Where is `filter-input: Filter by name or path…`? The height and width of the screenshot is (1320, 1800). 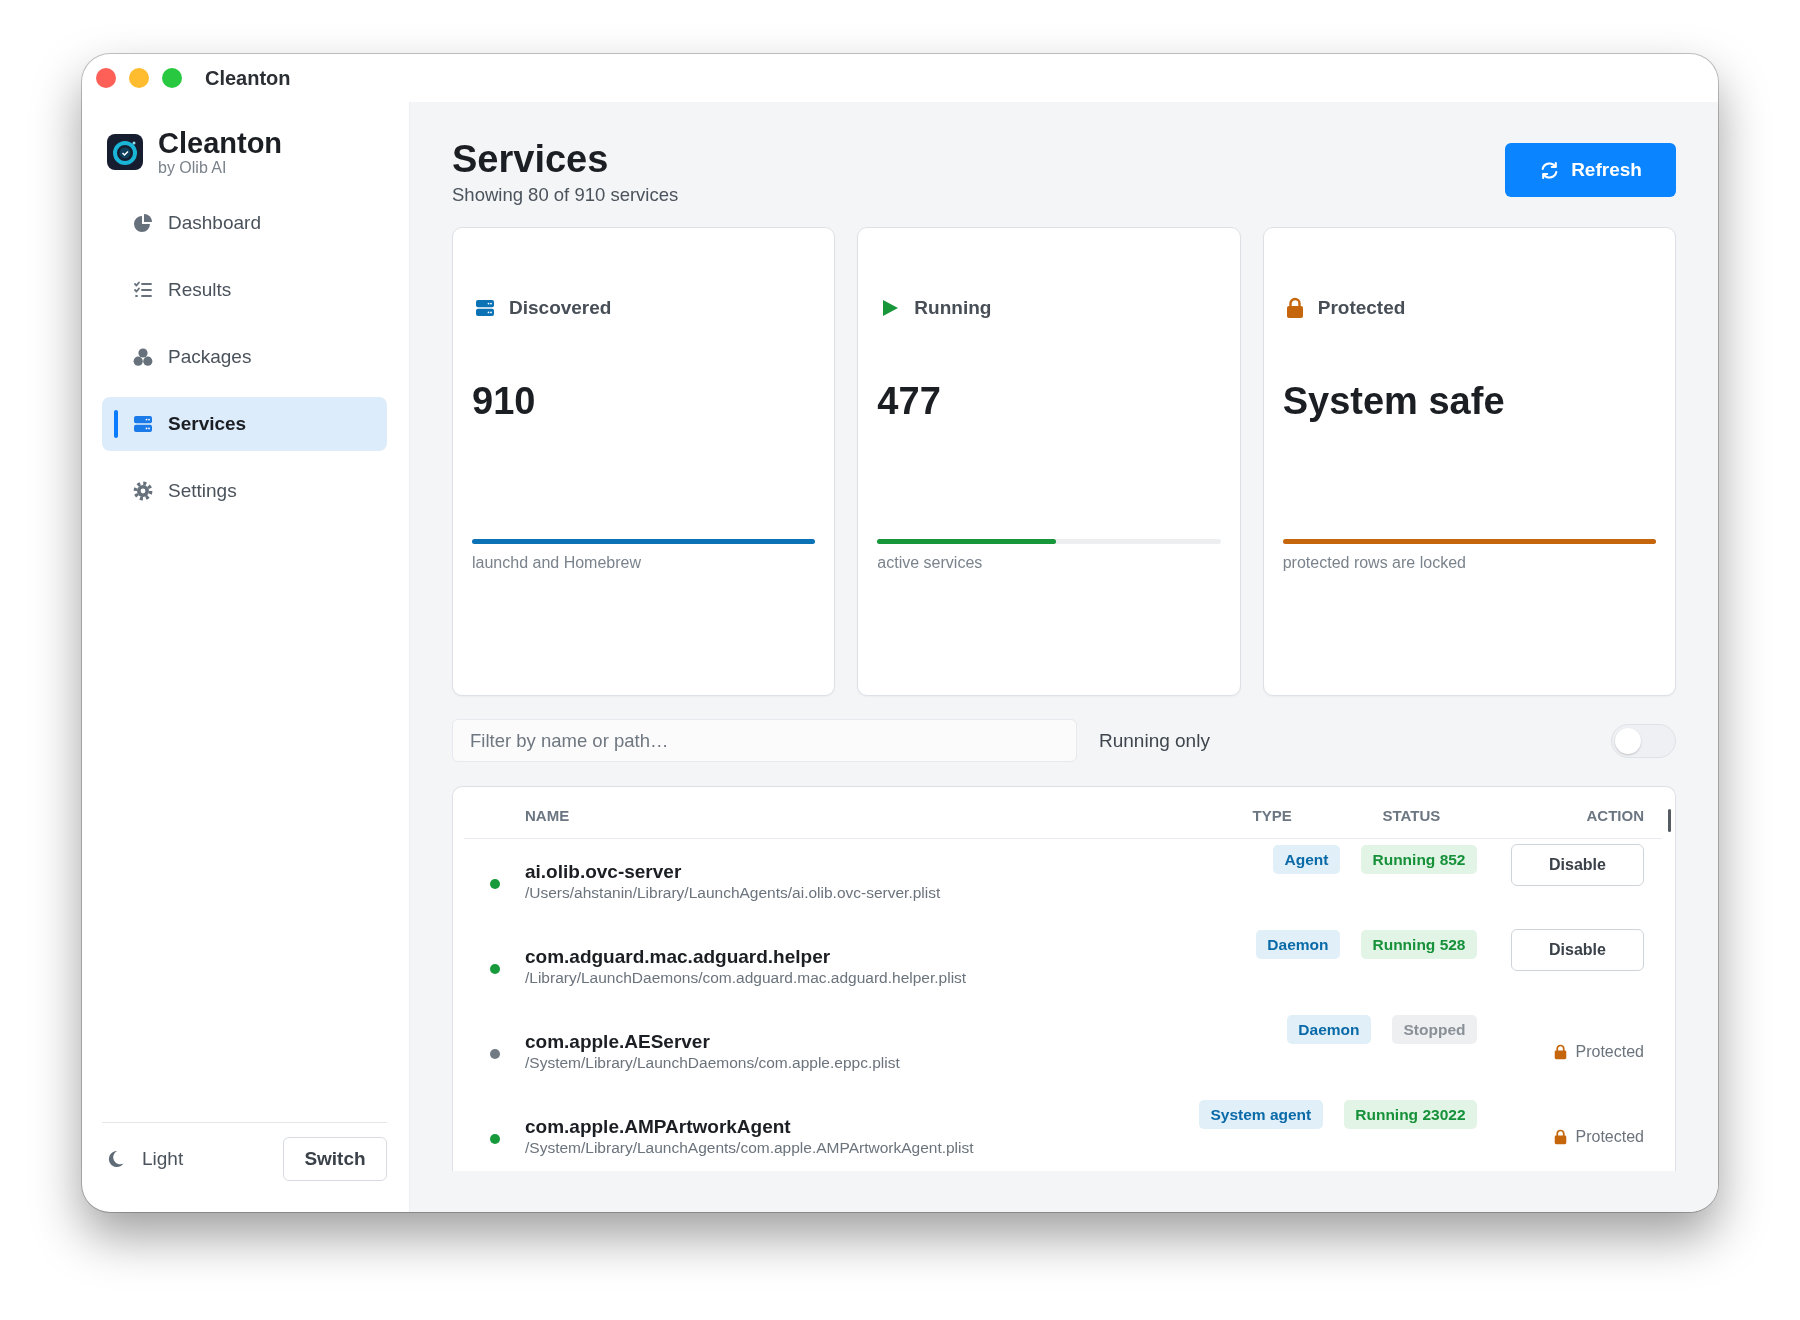
filter-input: Filter by name or path… is located at coordinates (764, 740).